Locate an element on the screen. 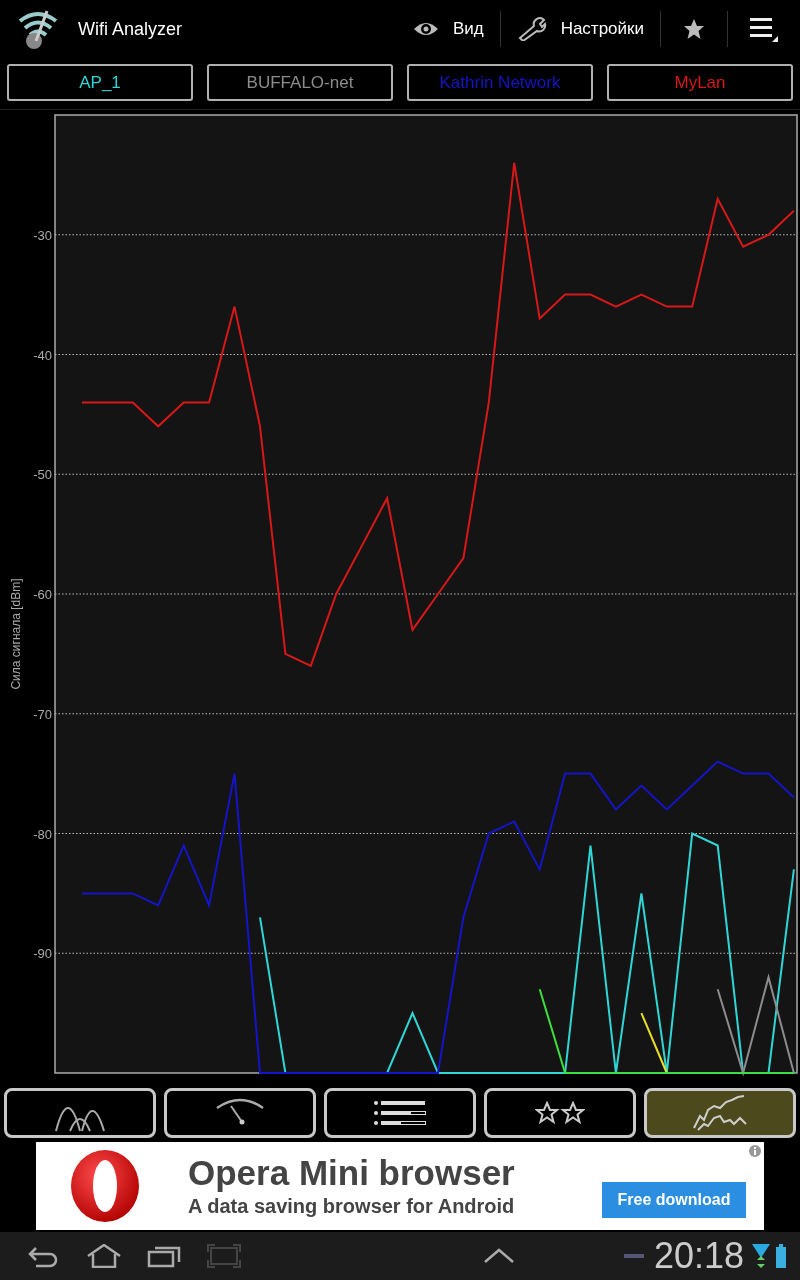 This screenshot has height=1280, width=800. list-icon is located at coordinates (400, 1113).